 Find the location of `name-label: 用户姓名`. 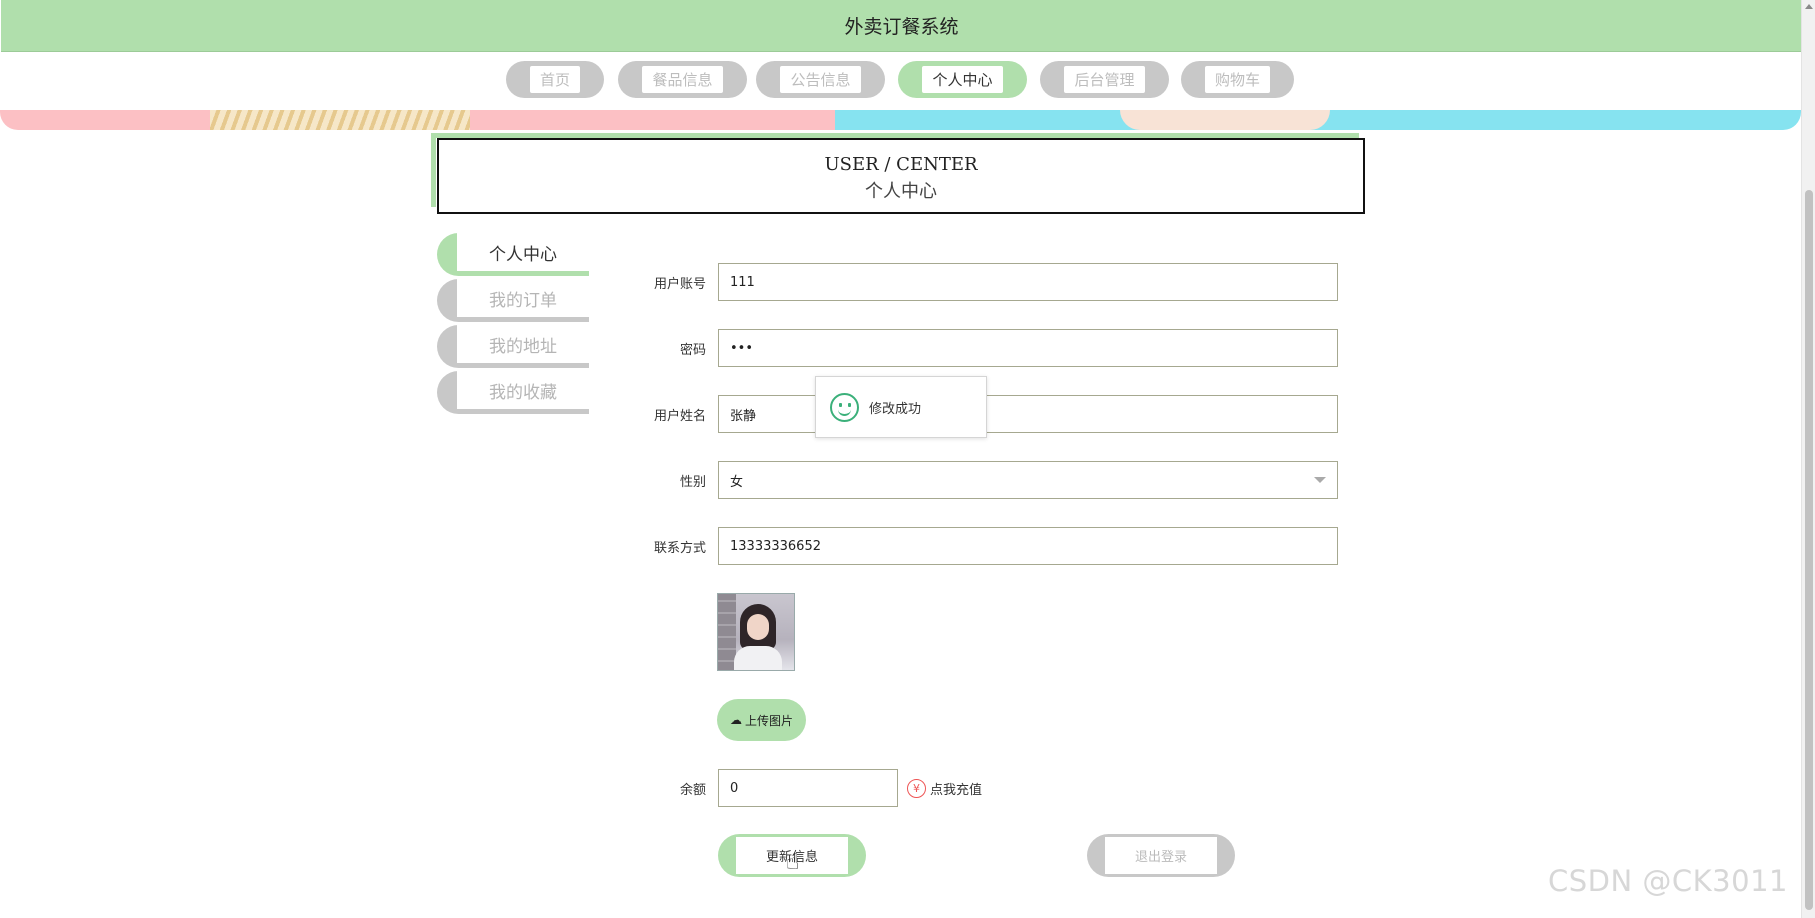

name-label: 用户姓名 is located at coordinates (679, 416).